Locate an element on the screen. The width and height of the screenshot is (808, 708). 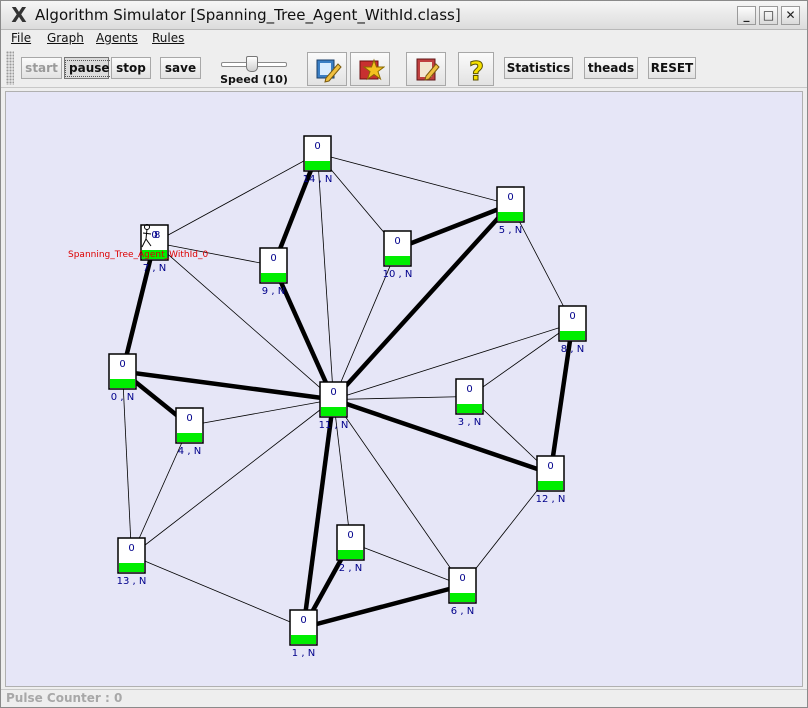
statistics-button: Statistics is located at coordinates (538, 68).